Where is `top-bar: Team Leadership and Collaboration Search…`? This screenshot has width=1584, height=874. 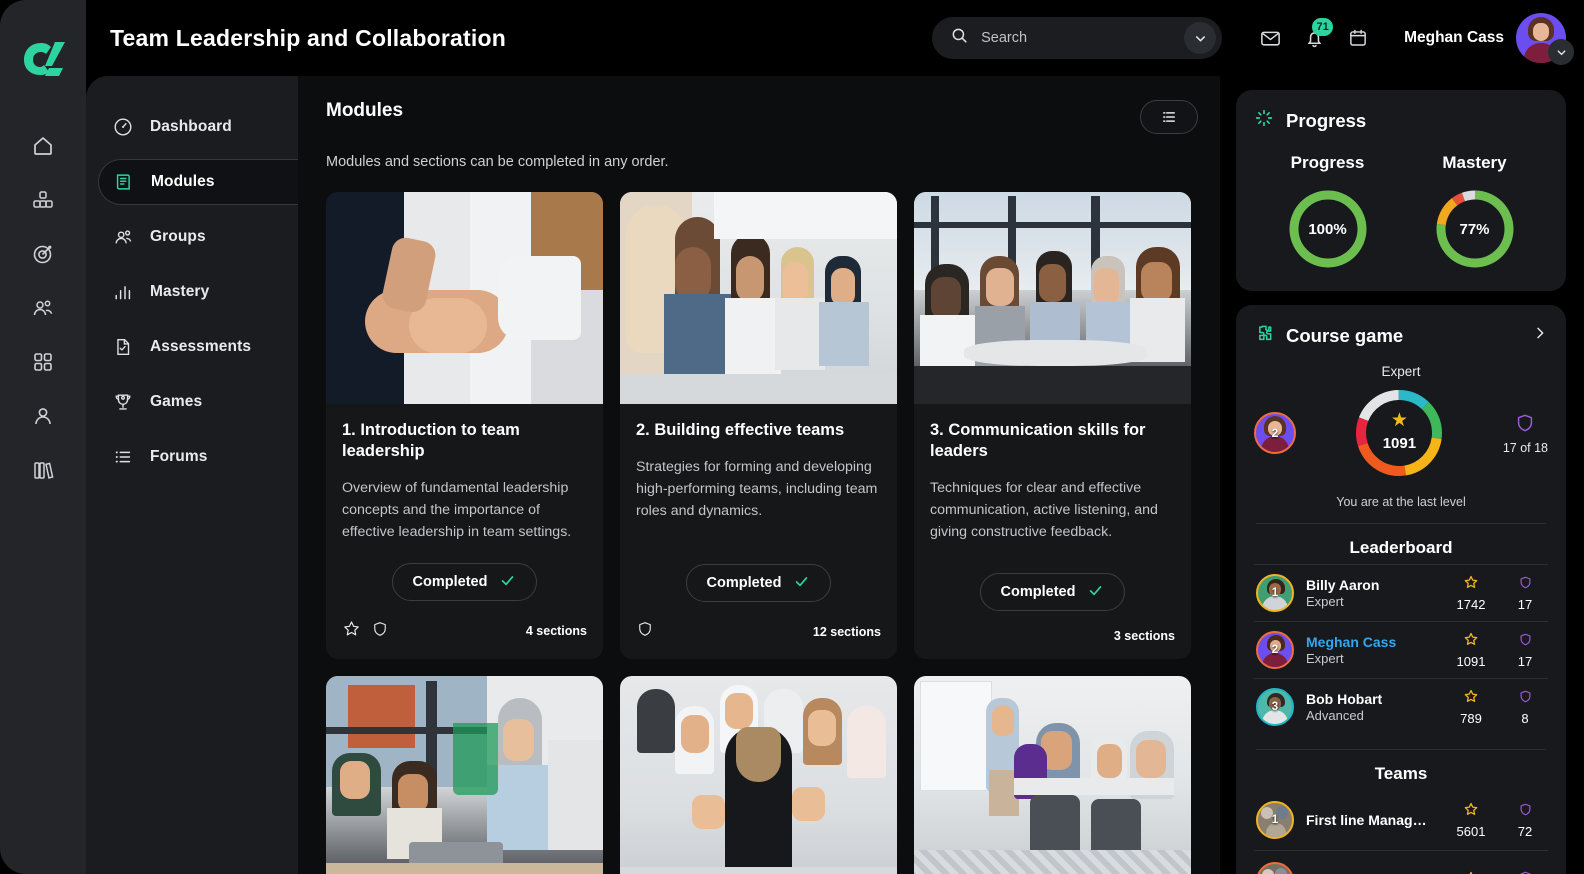 top-bar: Team Leadership and Collaboration Search… is located at coordinates (835, 38).